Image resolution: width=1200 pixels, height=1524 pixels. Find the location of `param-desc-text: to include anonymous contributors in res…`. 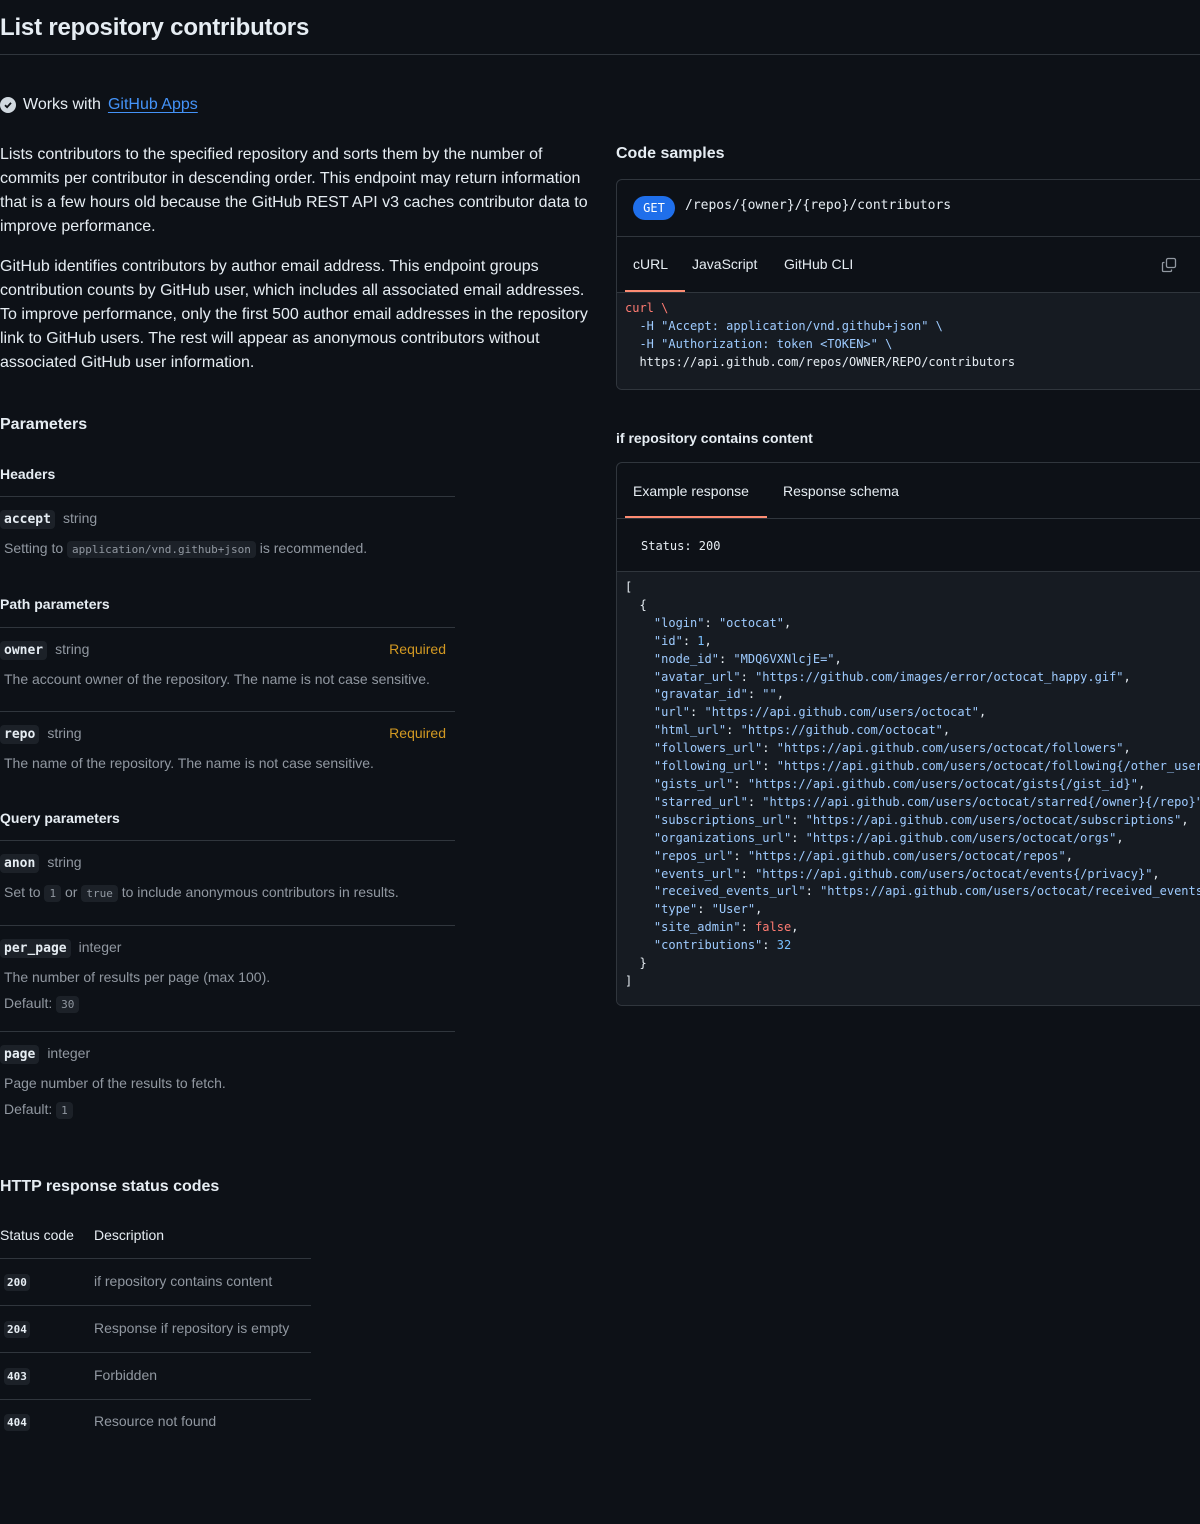

param-desc-text: to include anonymous contributors in res… is located at coordinates (260, 892).